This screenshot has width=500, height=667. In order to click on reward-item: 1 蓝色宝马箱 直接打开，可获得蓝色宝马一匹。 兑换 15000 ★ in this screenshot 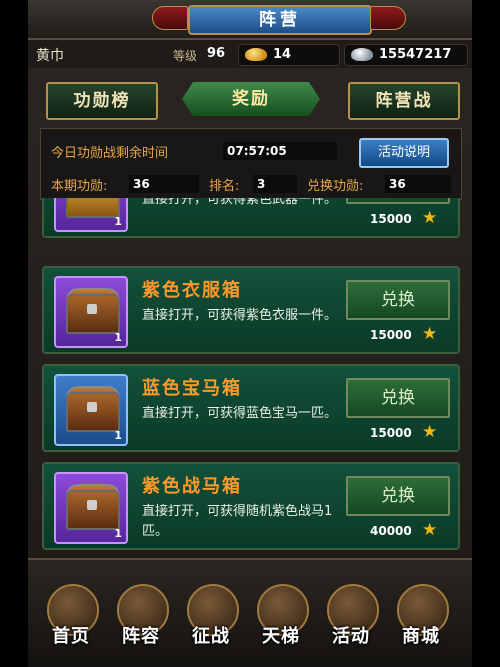, I will do `click(251, 408)`.